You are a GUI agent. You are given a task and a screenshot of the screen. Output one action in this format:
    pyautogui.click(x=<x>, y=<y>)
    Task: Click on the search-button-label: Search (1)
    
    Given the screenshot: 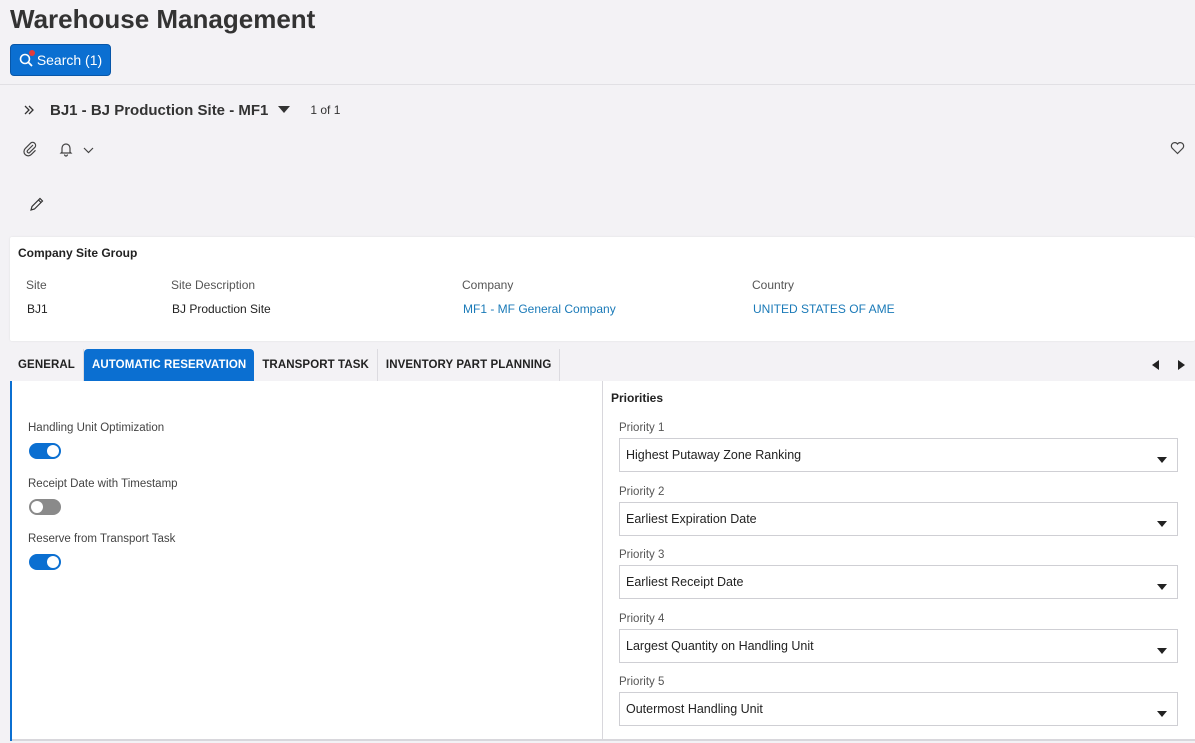 What is the action you would take?
    pyautogui.click(x=69, y=60)
    